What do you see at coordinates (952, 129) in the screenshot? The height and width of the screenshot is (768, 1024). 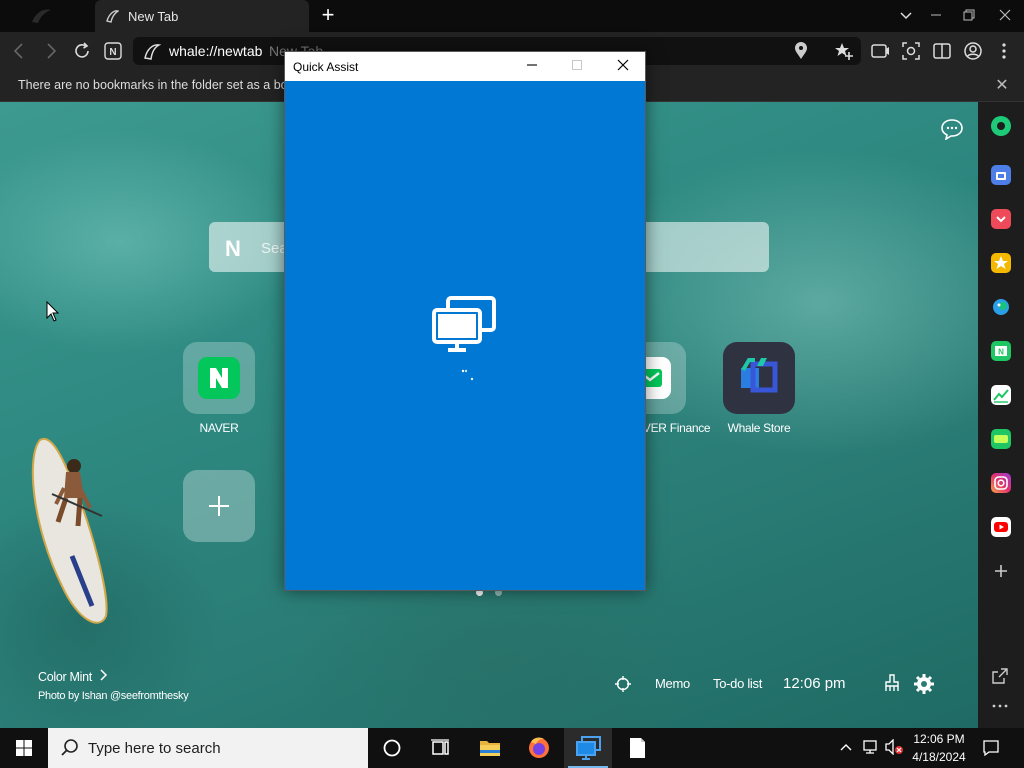 I see `chat-bubble-icon` at bounding box center [952, 129].